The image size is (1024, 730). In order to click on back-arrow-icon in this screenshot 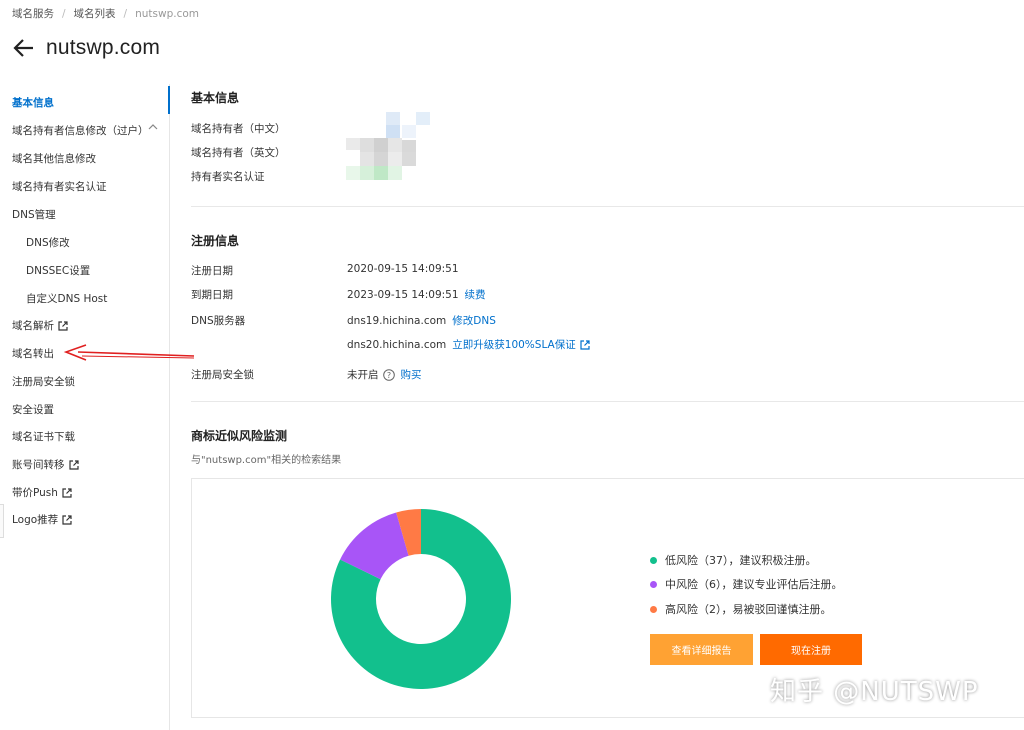, I will do `click(24, 48)`.